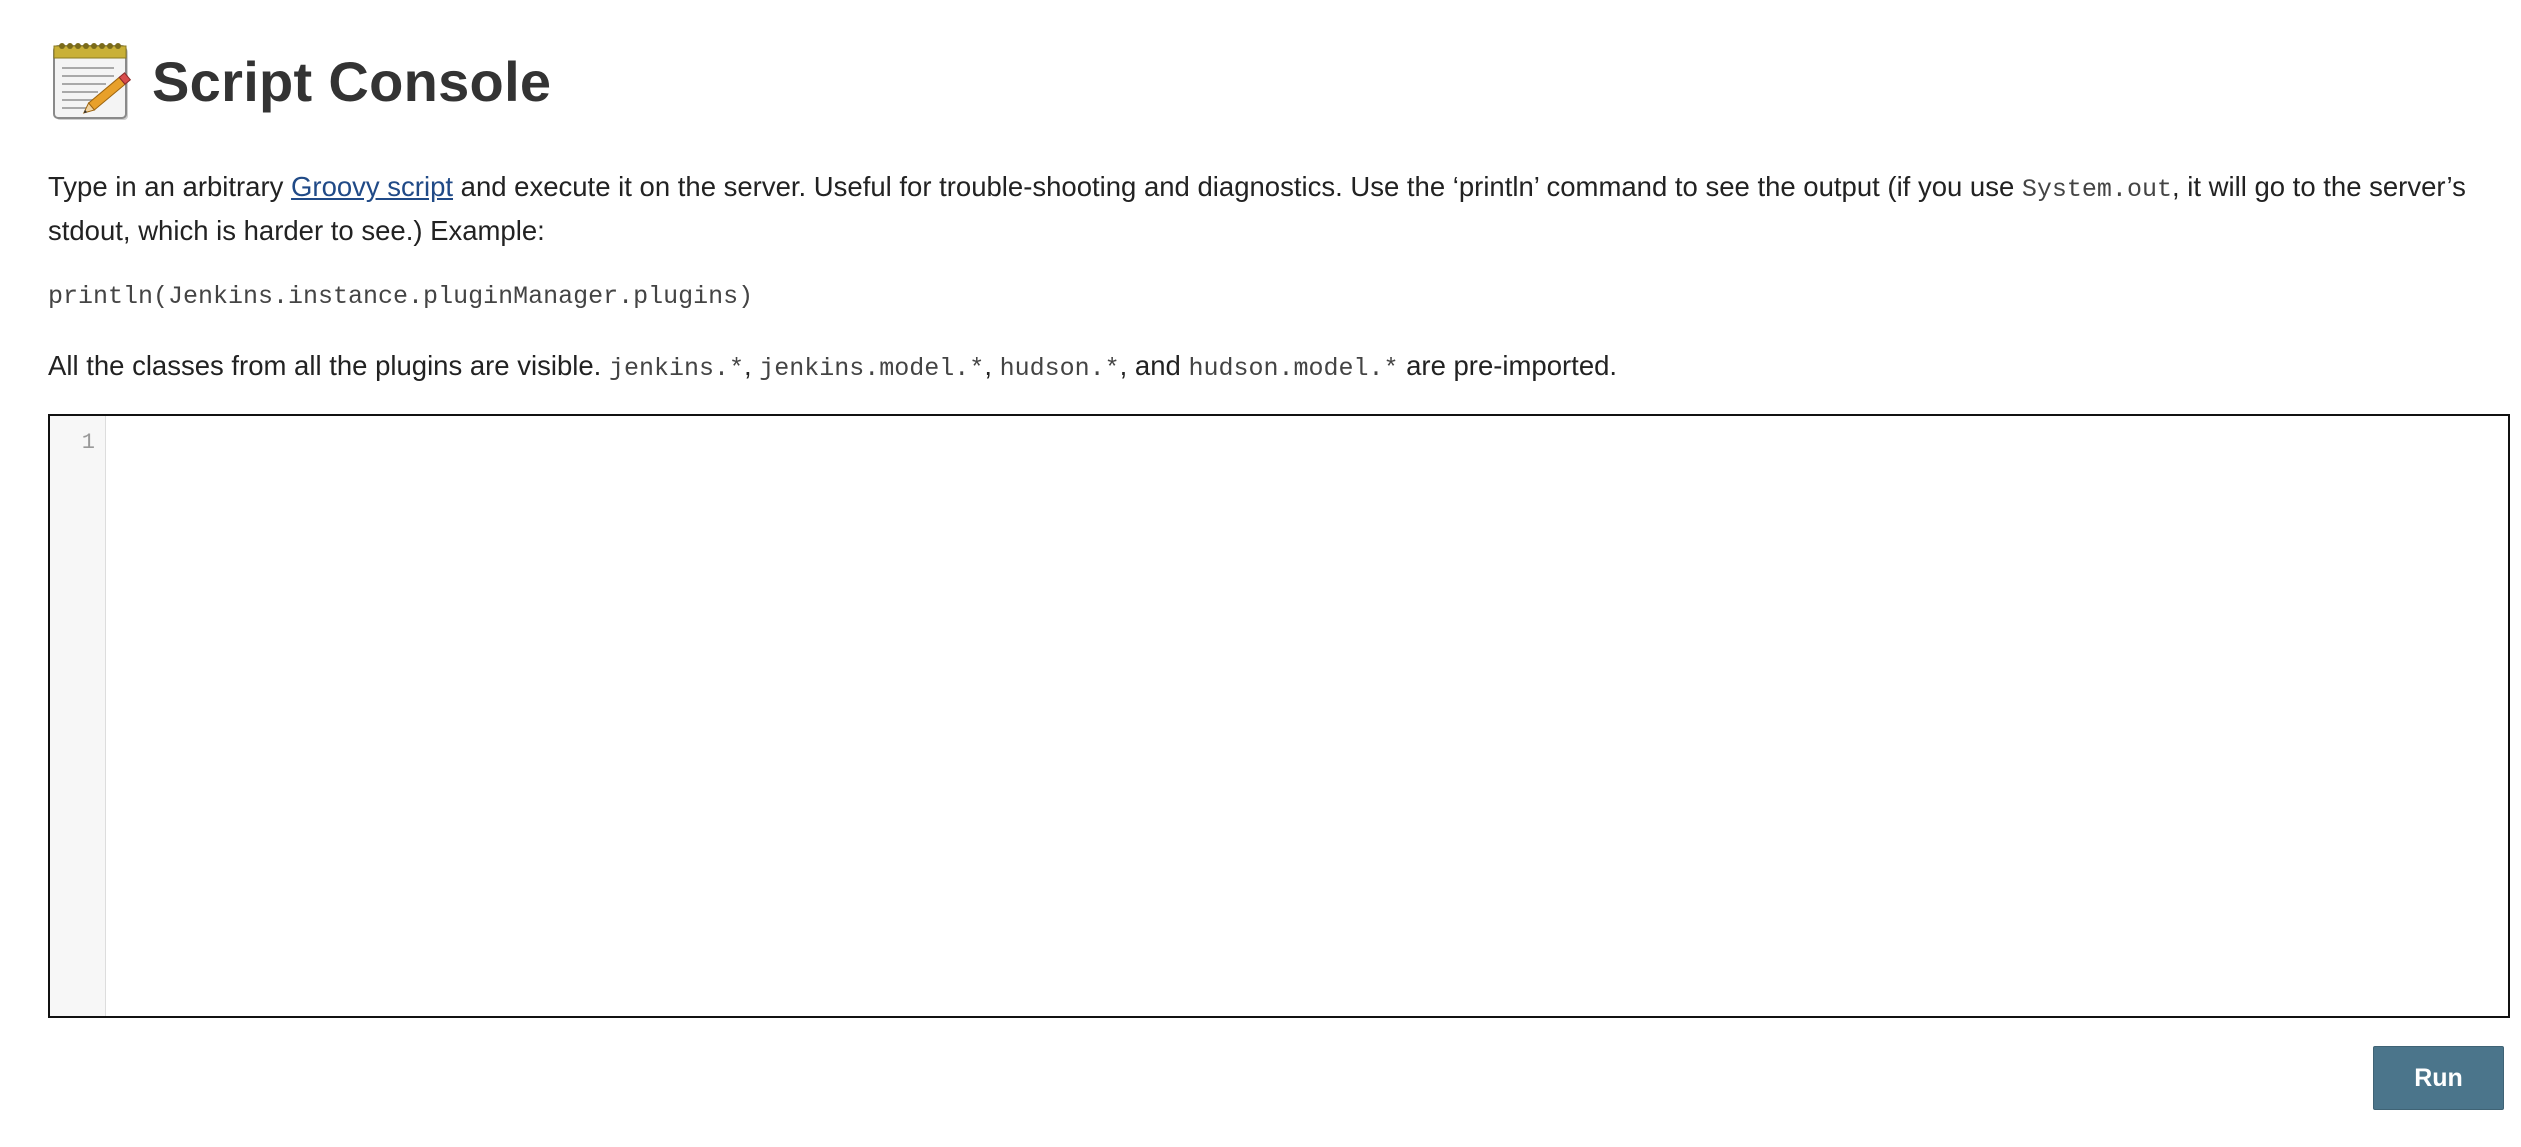 Image resolution: width=2521 pixels, height=1147 pixels. What do you see at coordinates (2096, 189) in the screenshot?
I see `system-out-code: System.out` at bounding box center [2096, 189].